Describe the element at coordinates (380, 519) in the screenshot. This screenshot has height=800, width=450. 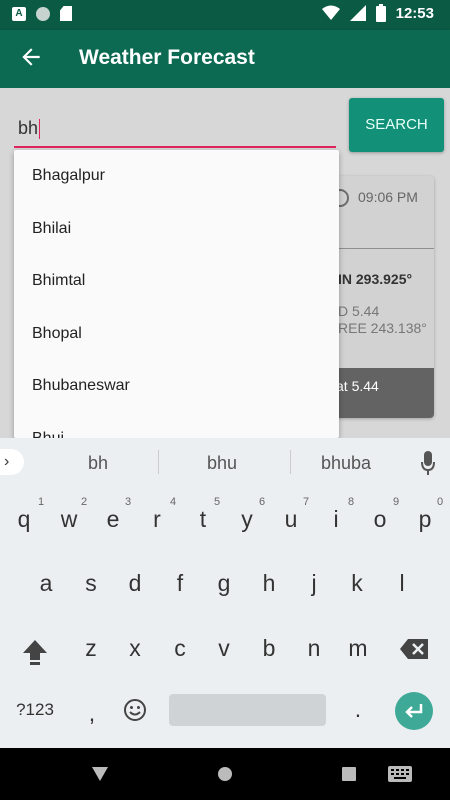
I see `key-o: o` at that location.